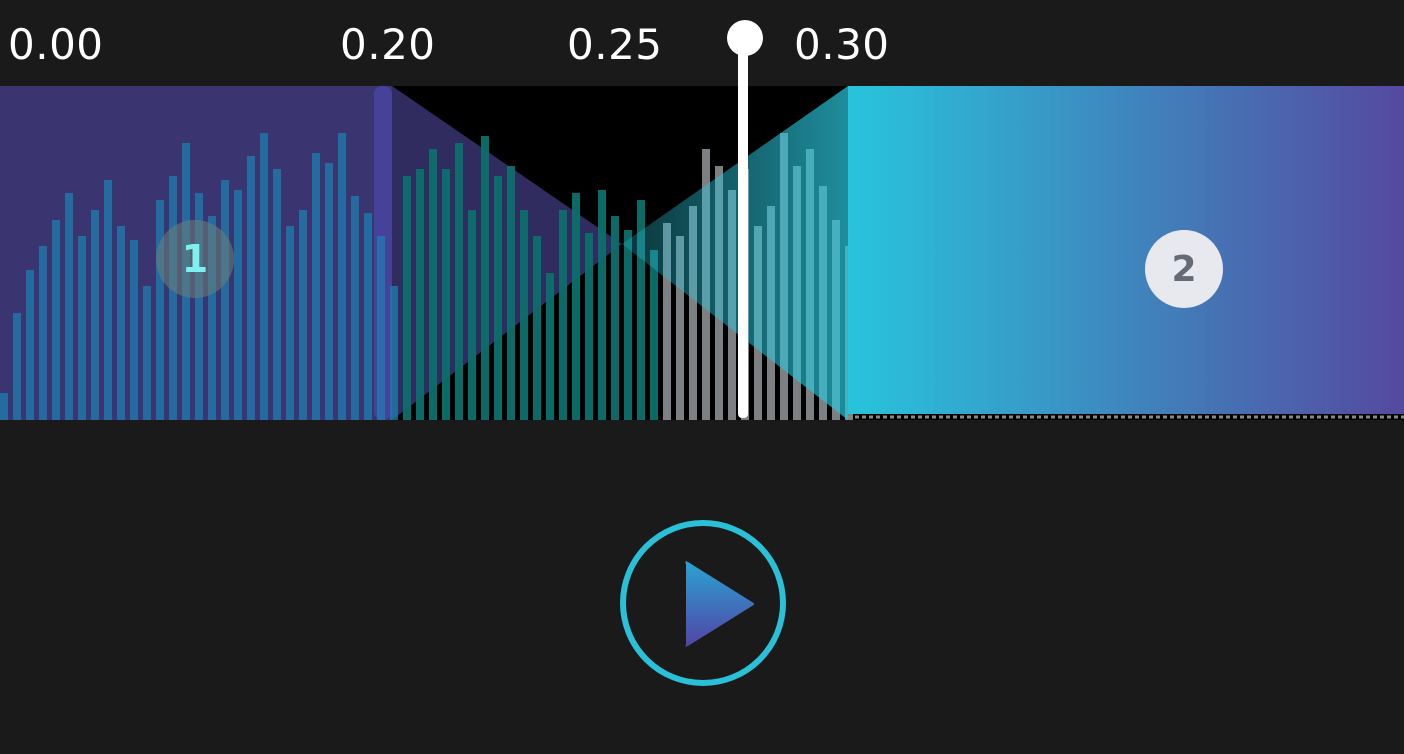 The width and height of the screenshot is (1404, 754). What do you see at coordinates (702, 43) in the screenshot?
I see `time-ruler: 0.00 0.20 0.25 0.30` at bounding box center [702, 43].